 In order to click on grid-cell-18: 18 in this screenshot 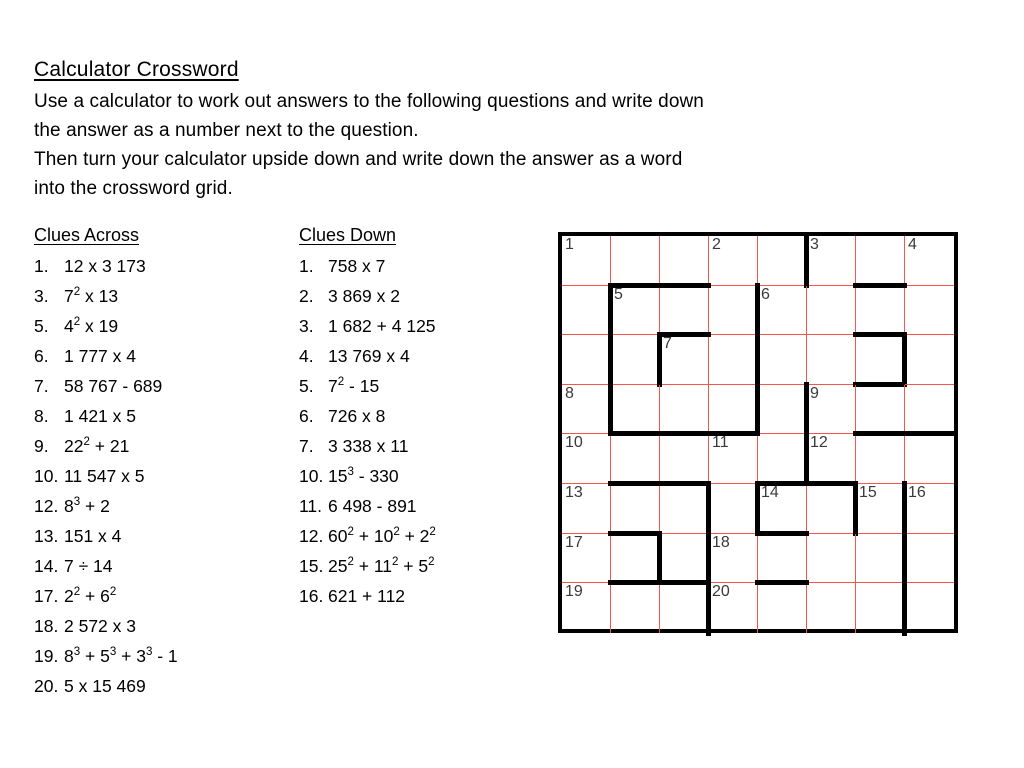, I will do `click(732, 558)`.